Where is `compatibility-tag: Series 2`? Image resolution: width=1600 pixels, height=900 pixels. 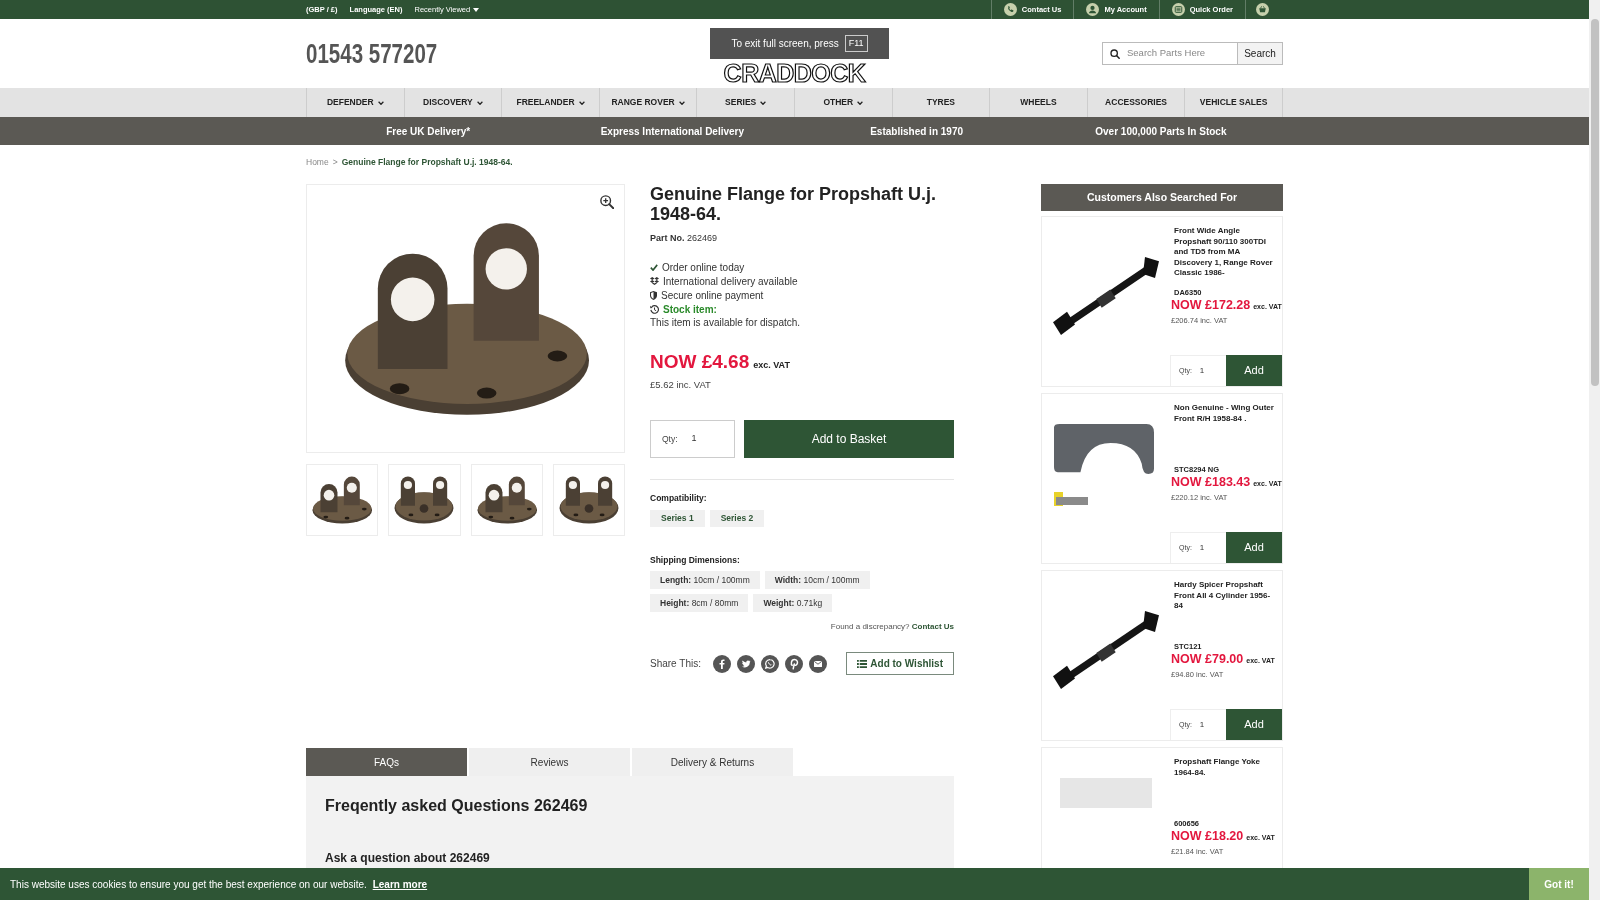
compatibility-tag: Series 2 is located at coordinates (737, 518).